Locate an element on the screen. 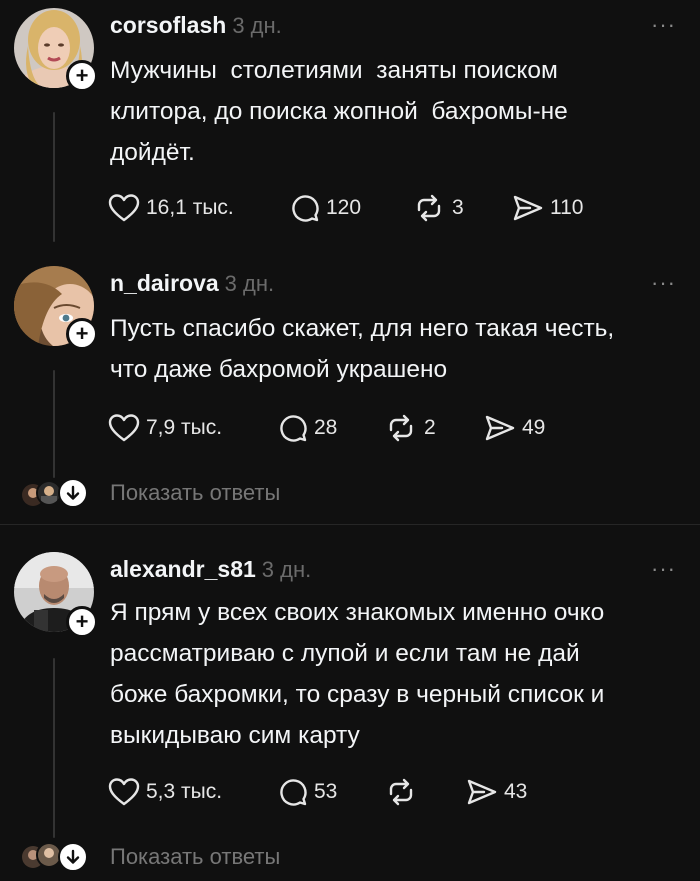 Image resolution: width=700 pixels, height=881 pixels. like-button: 5,3 тыс. is located at coordinates (165, 792).